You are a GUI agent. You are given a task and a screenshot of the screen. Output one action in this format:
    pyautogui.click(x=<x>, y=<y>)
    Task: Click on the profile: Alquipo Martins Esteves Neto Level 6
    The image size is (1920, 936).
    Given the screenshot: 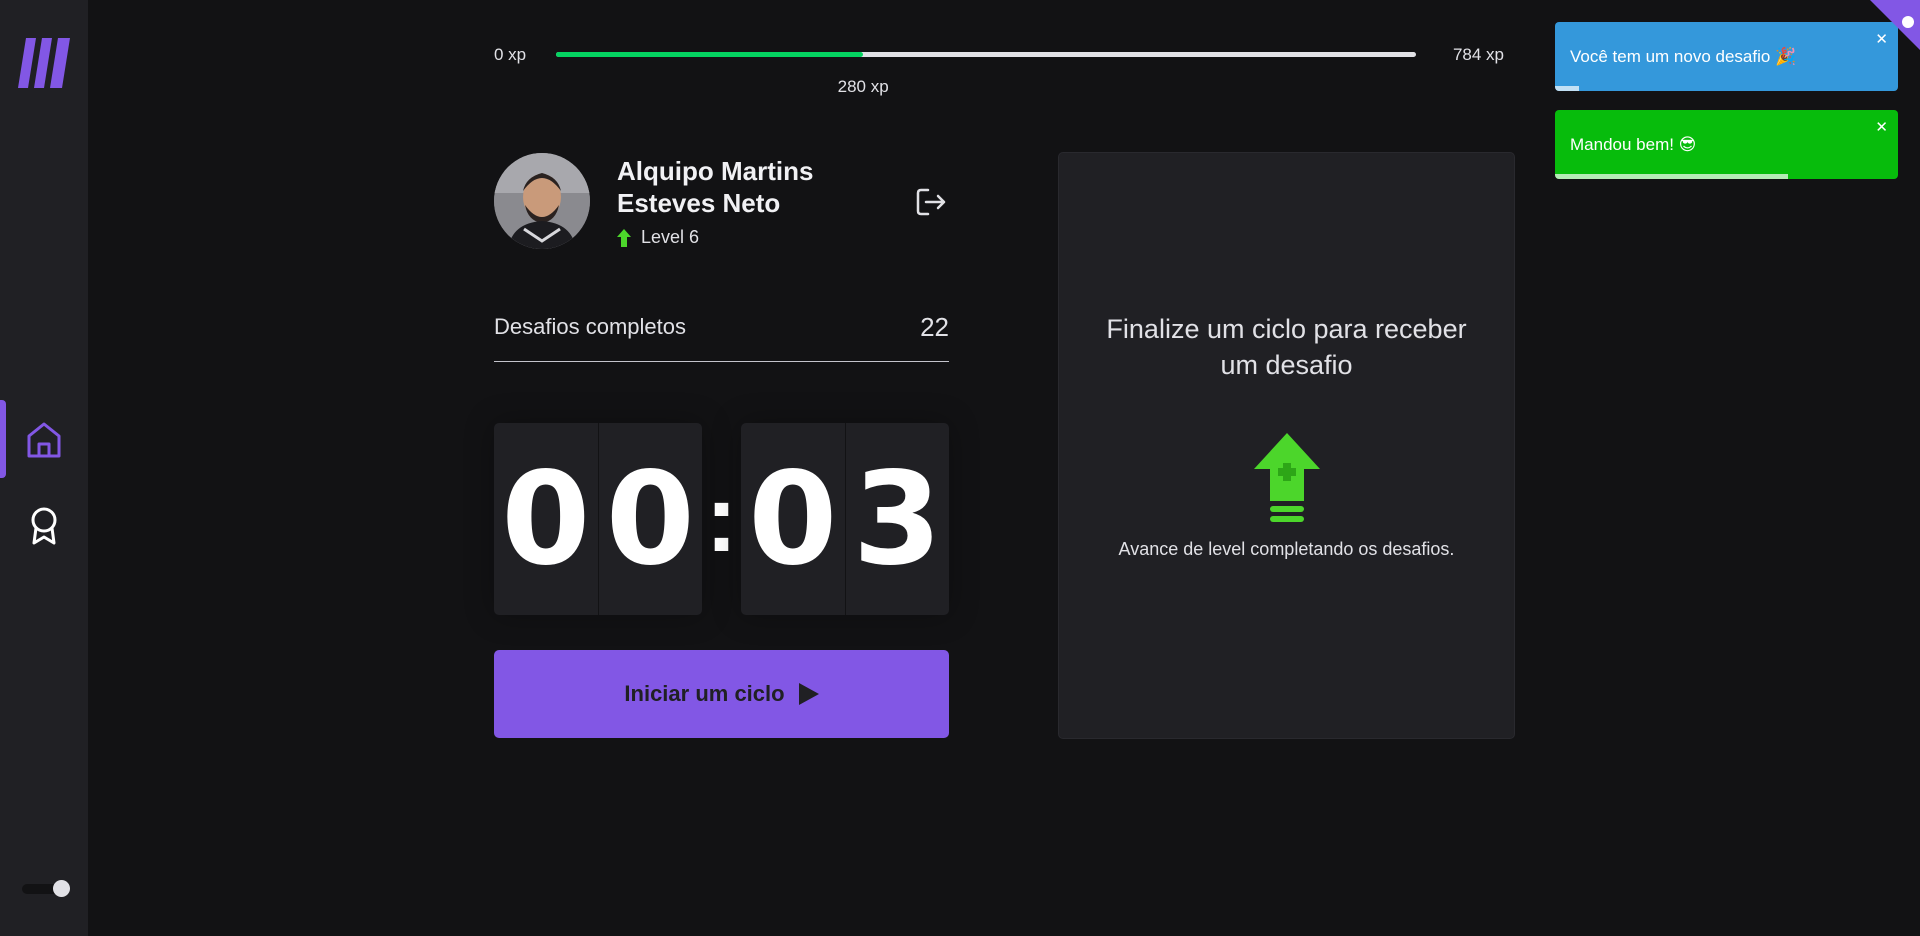 What is the action you would take?
    pyautogui.click(x=721, y=203)
    